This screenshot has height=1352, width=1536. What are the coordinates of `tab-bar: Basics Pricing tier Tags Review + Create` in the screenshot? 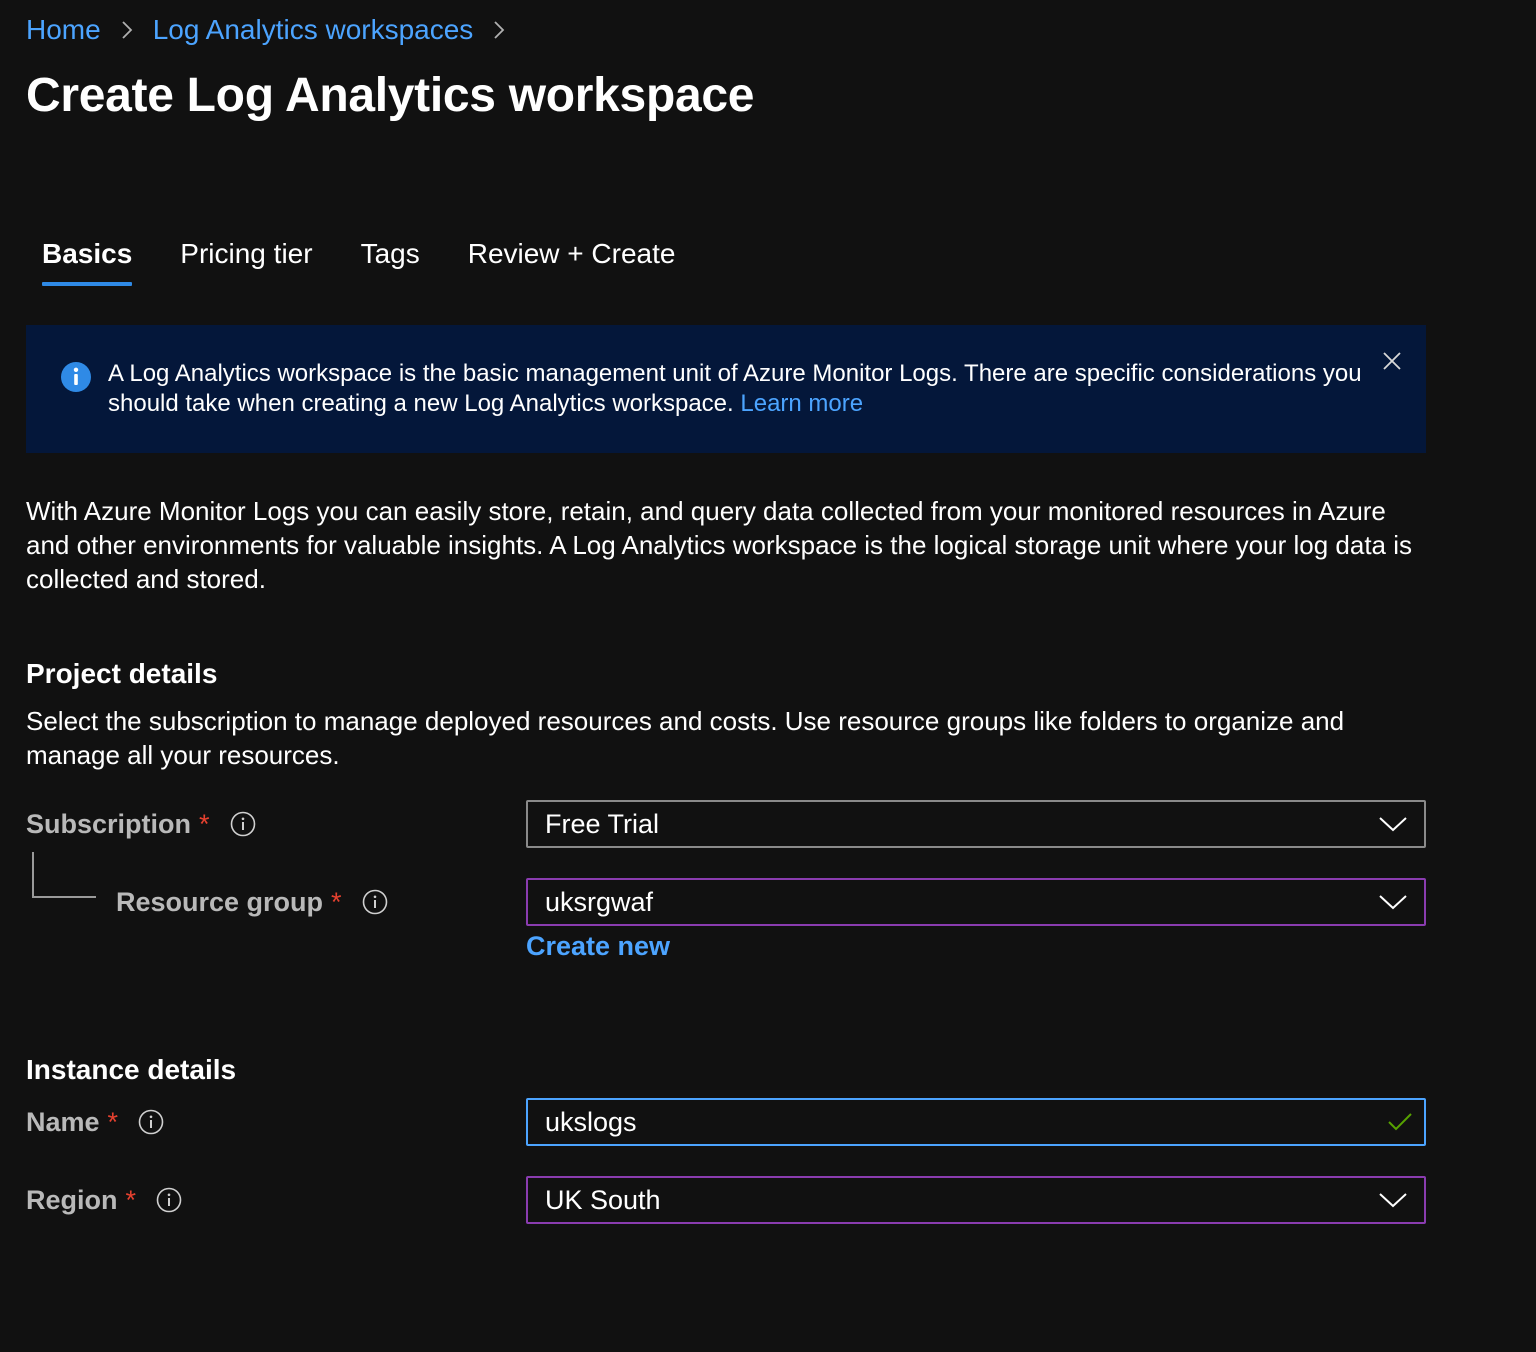 It's located at (382, 260).